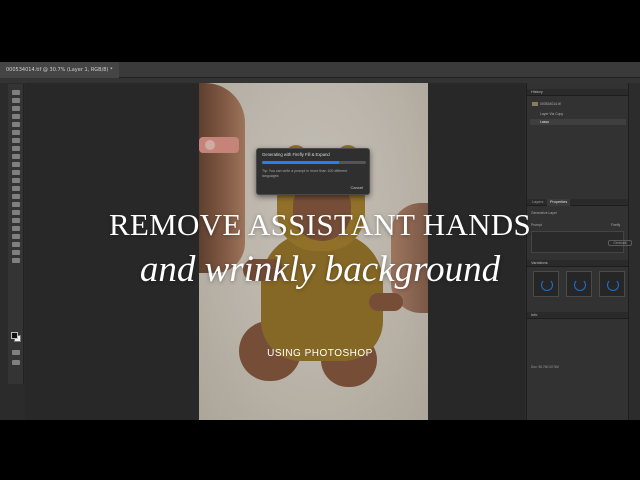  What do you see at coordinates (320, 31) in the screenshot?
I see `letterbox-top` at bounding box center [320, 31].